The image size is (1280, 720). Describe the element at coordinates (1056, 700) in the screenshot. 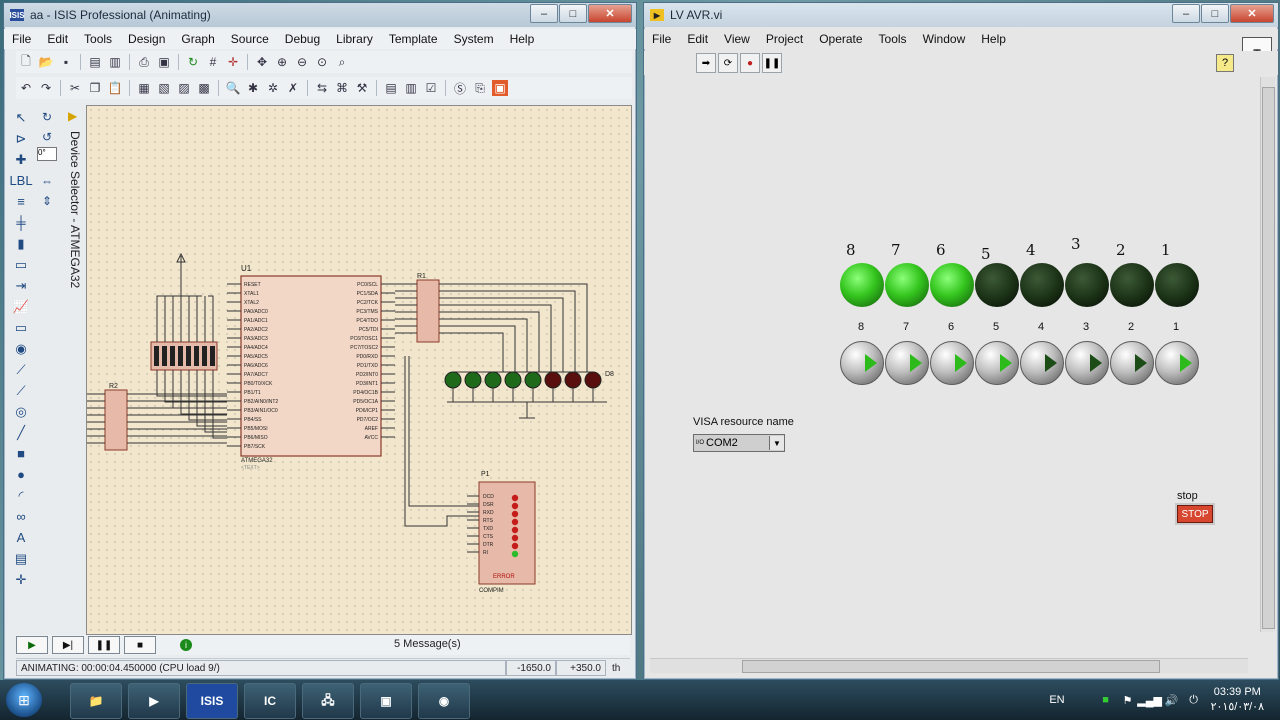

I see `language-indicator: EN` at that location.